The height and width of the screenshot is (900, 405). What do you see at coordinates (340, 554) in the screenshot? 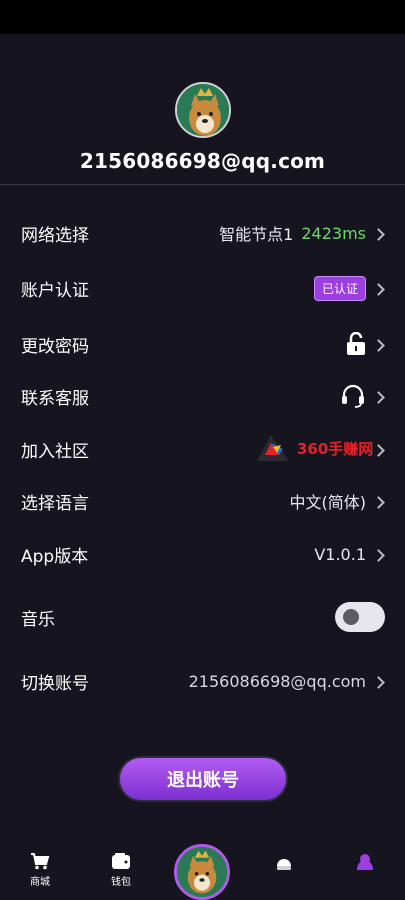
I see `app-version-value: V1.0.1` at bounding box center [340, 554].